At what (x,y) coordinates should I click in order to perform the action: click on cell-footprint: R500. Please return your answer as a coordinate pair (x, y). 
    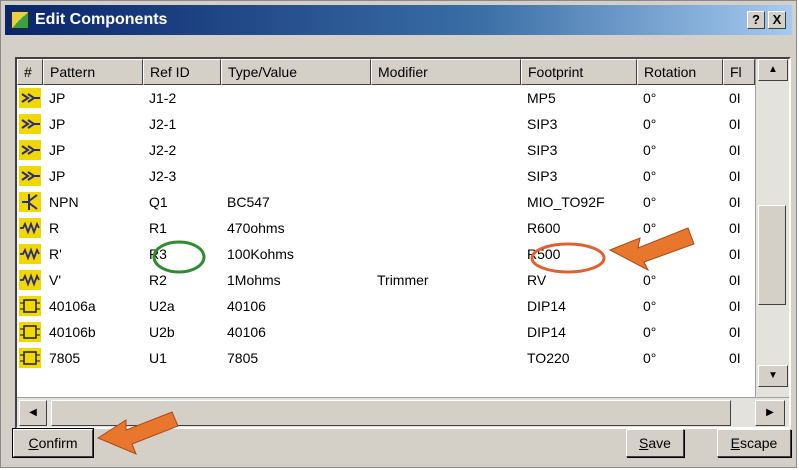
    Looking at the image, I should click on (582, 254).